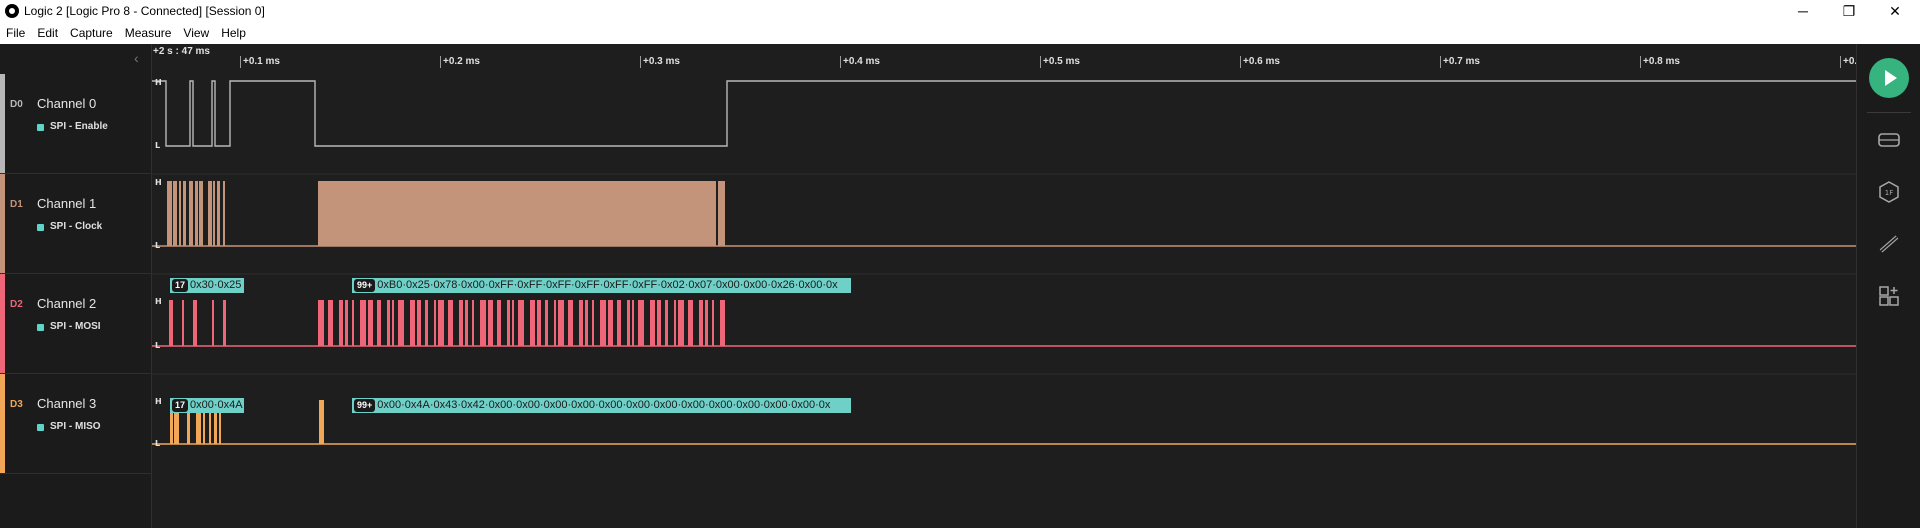 Image resolution: width=1920 pixels, height=528 pixels. What do you see at coordinates (1889, 78) in the screenshot?
I see `start-capture-button` at bounding box center [1889, 78].